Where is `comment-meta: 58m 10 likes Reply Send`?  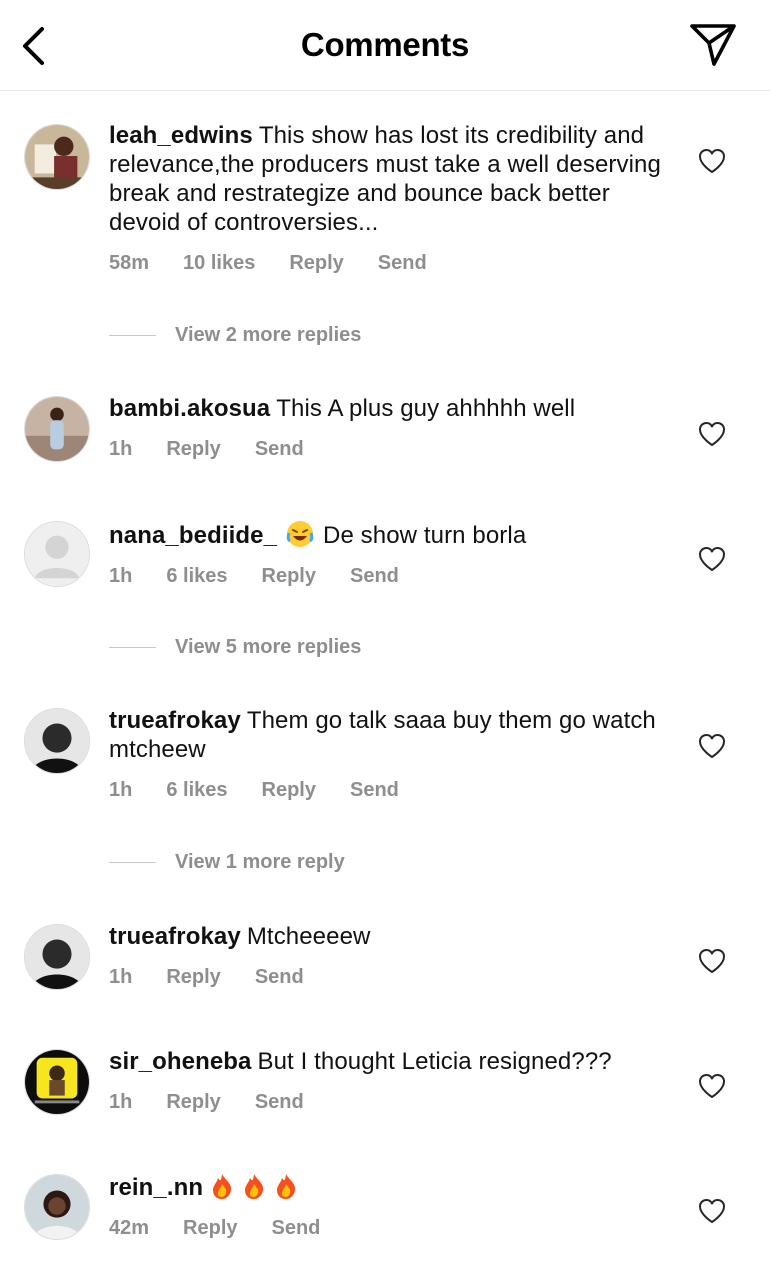
comment-meta: 58m 10 likes Reply Send is located at coordinates (389, 263).